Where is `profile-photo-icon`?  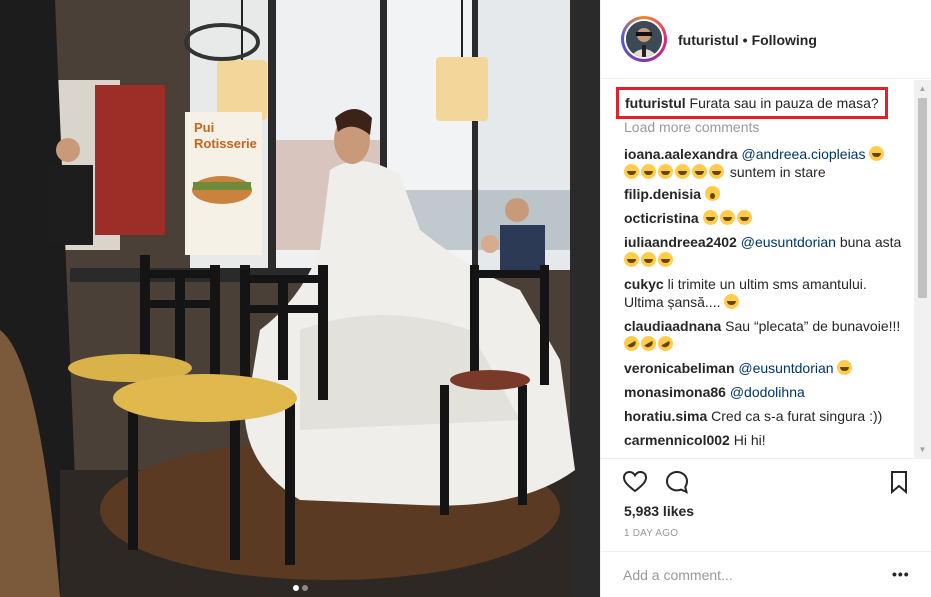 profile-photo-icon is located at coordinates (644, 39).